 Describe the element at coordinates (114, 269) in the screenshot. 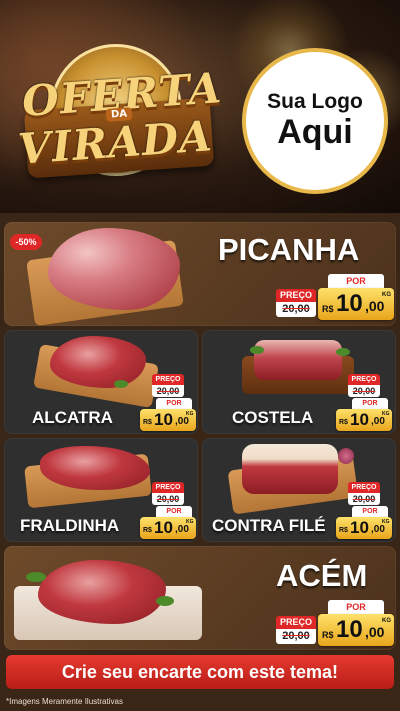

I see `picanha-meat-image` at that location.